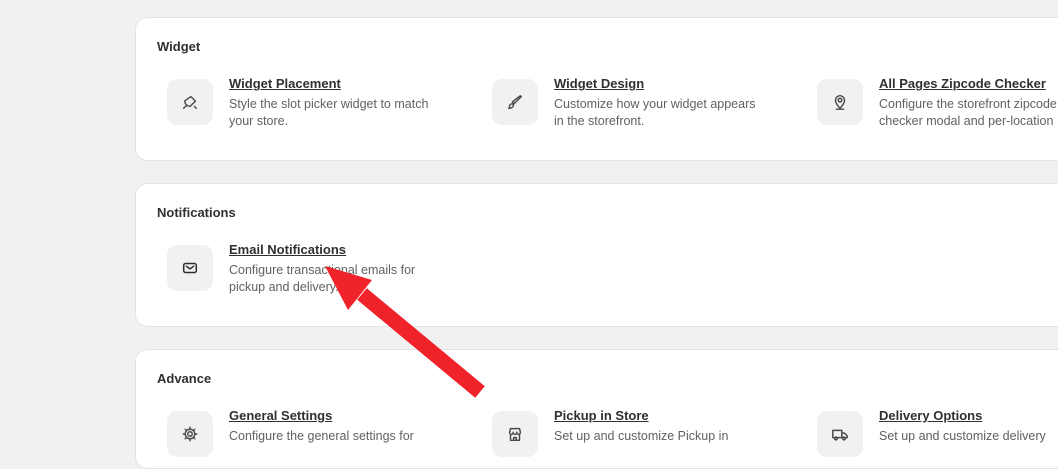  Describe the element at coordinates (190, 102) in the screenshot. I see `brush-icon` at that location.